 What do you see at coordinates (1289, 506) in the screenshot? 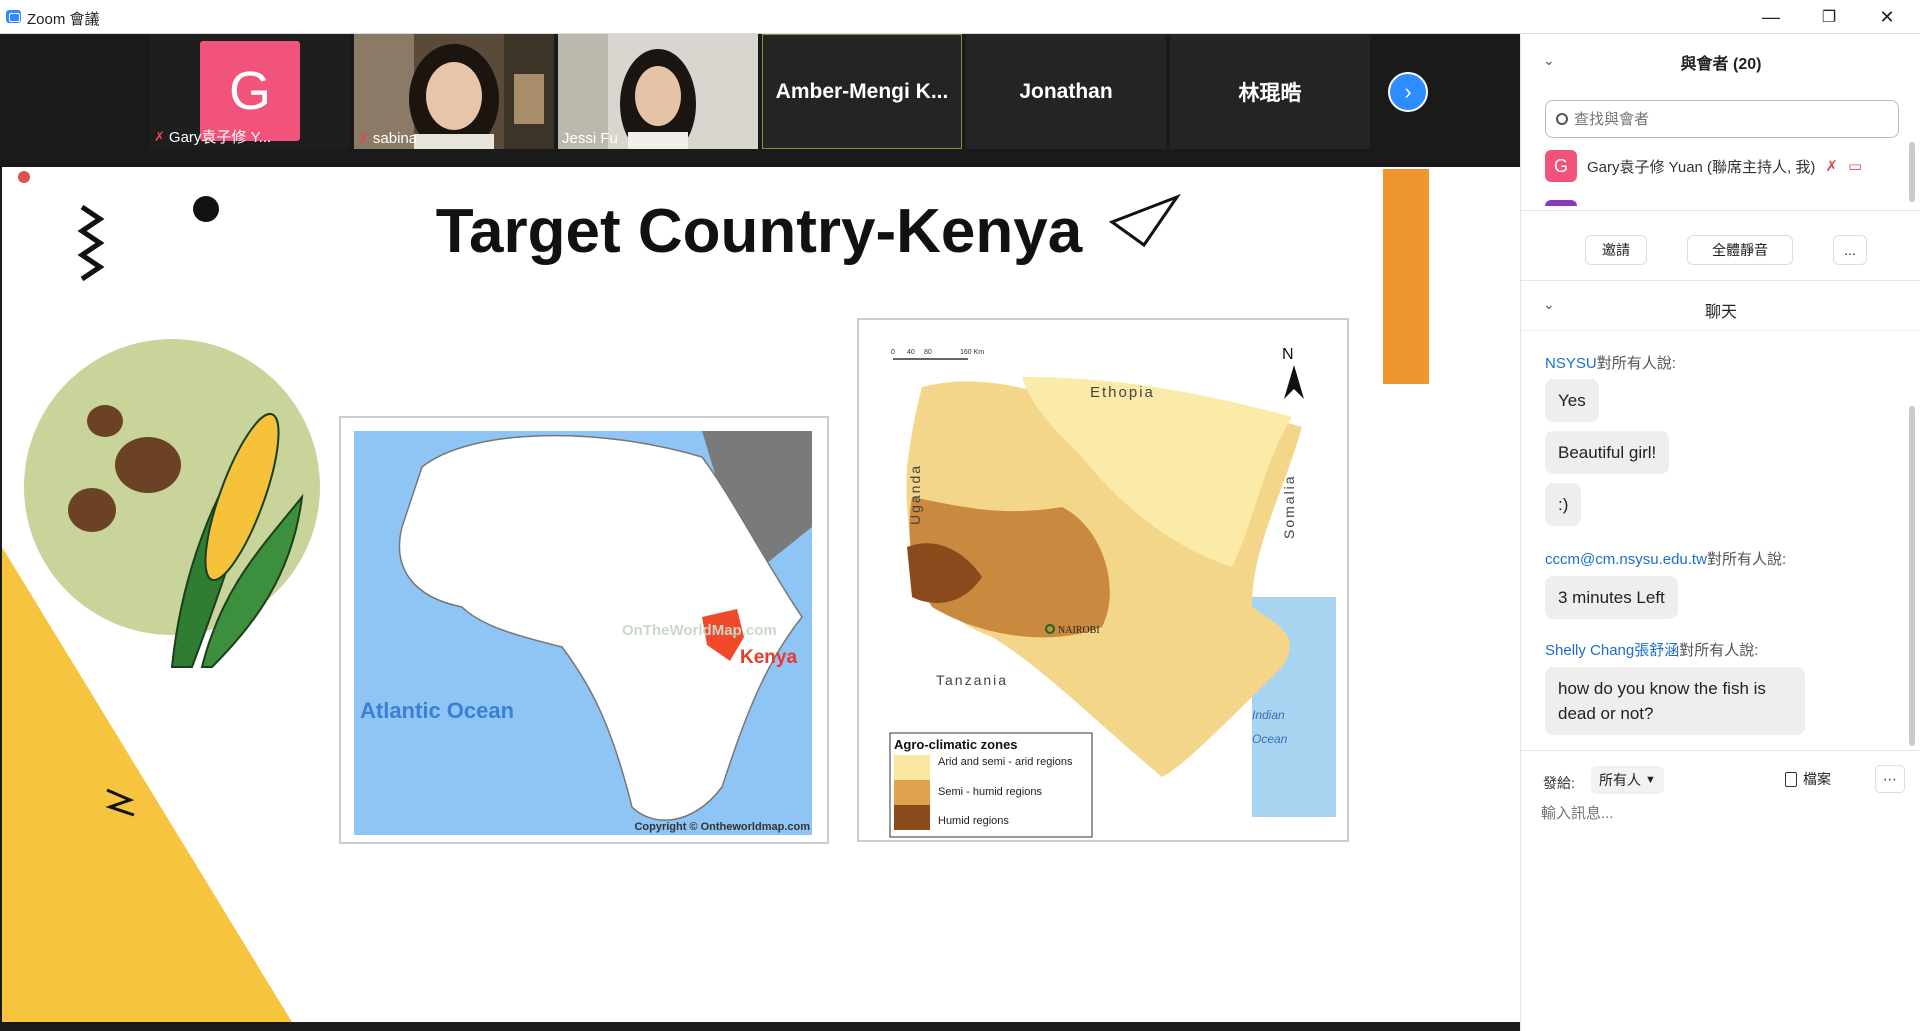
I see `somalia-label: Somalia` at bounding box center [1289, 506].